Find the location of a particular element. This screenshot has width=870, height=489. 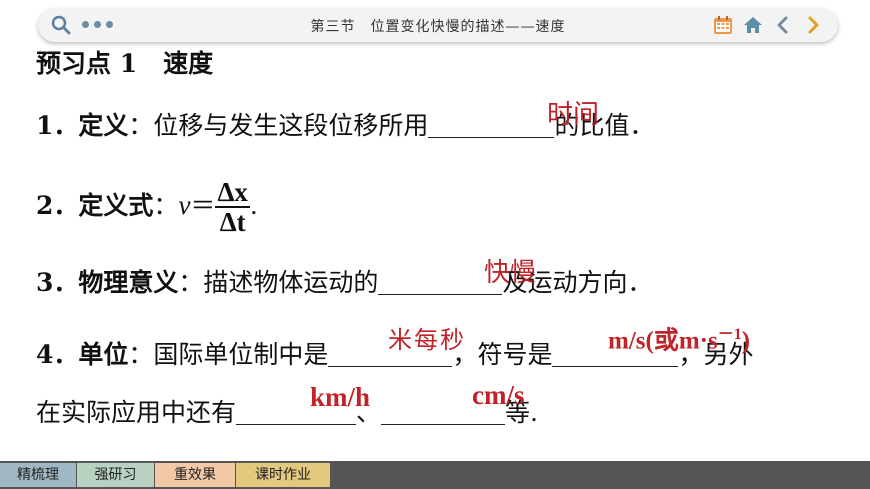

item-label: 物理意义 is located at coordinates (128, 282).